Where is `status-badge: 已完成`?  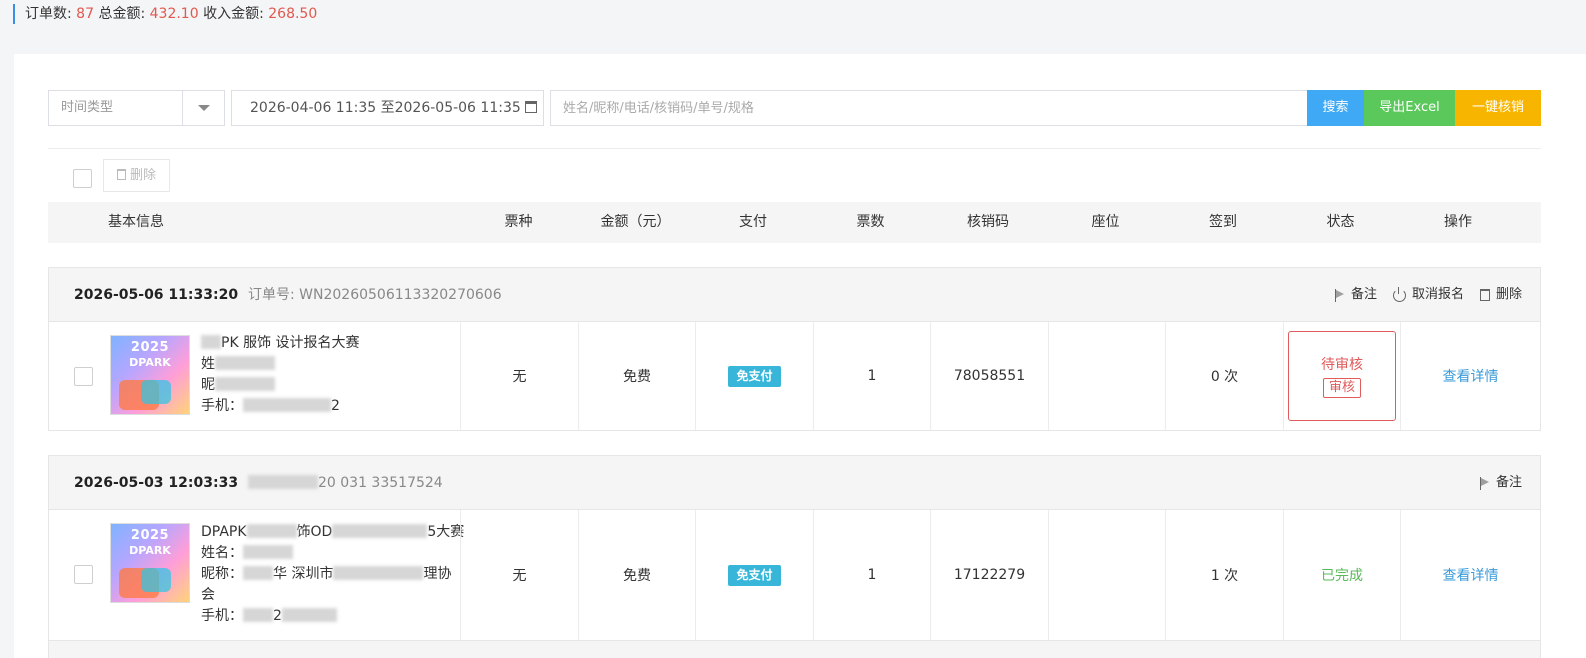
status-badge: 已完成 is located at coordinates (1342, 576).